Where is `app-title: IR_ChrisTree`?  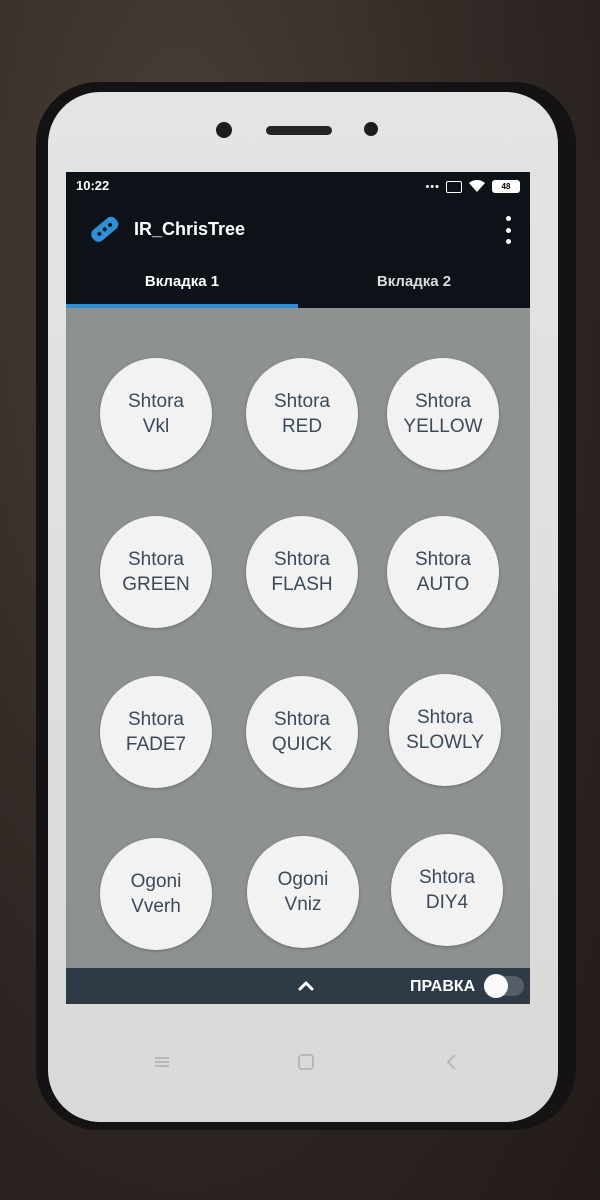 app-title: IR_ChrisTree is located at coordinates (190, 229).